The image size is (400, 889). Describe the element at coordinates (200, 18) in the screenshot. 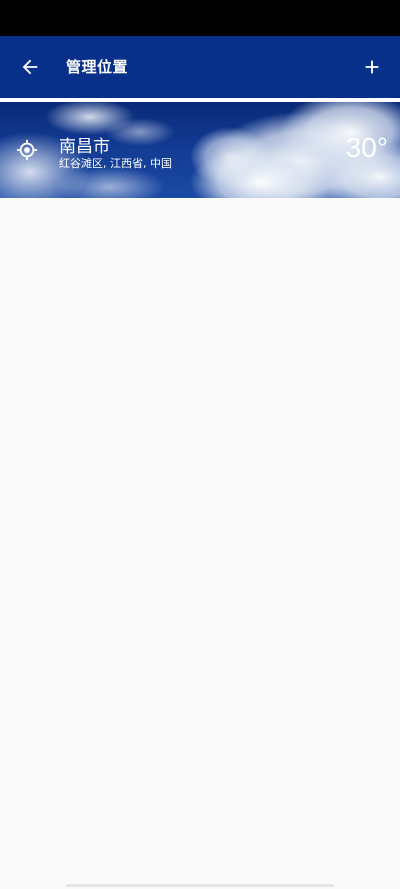

I see `status-bar` at that location.